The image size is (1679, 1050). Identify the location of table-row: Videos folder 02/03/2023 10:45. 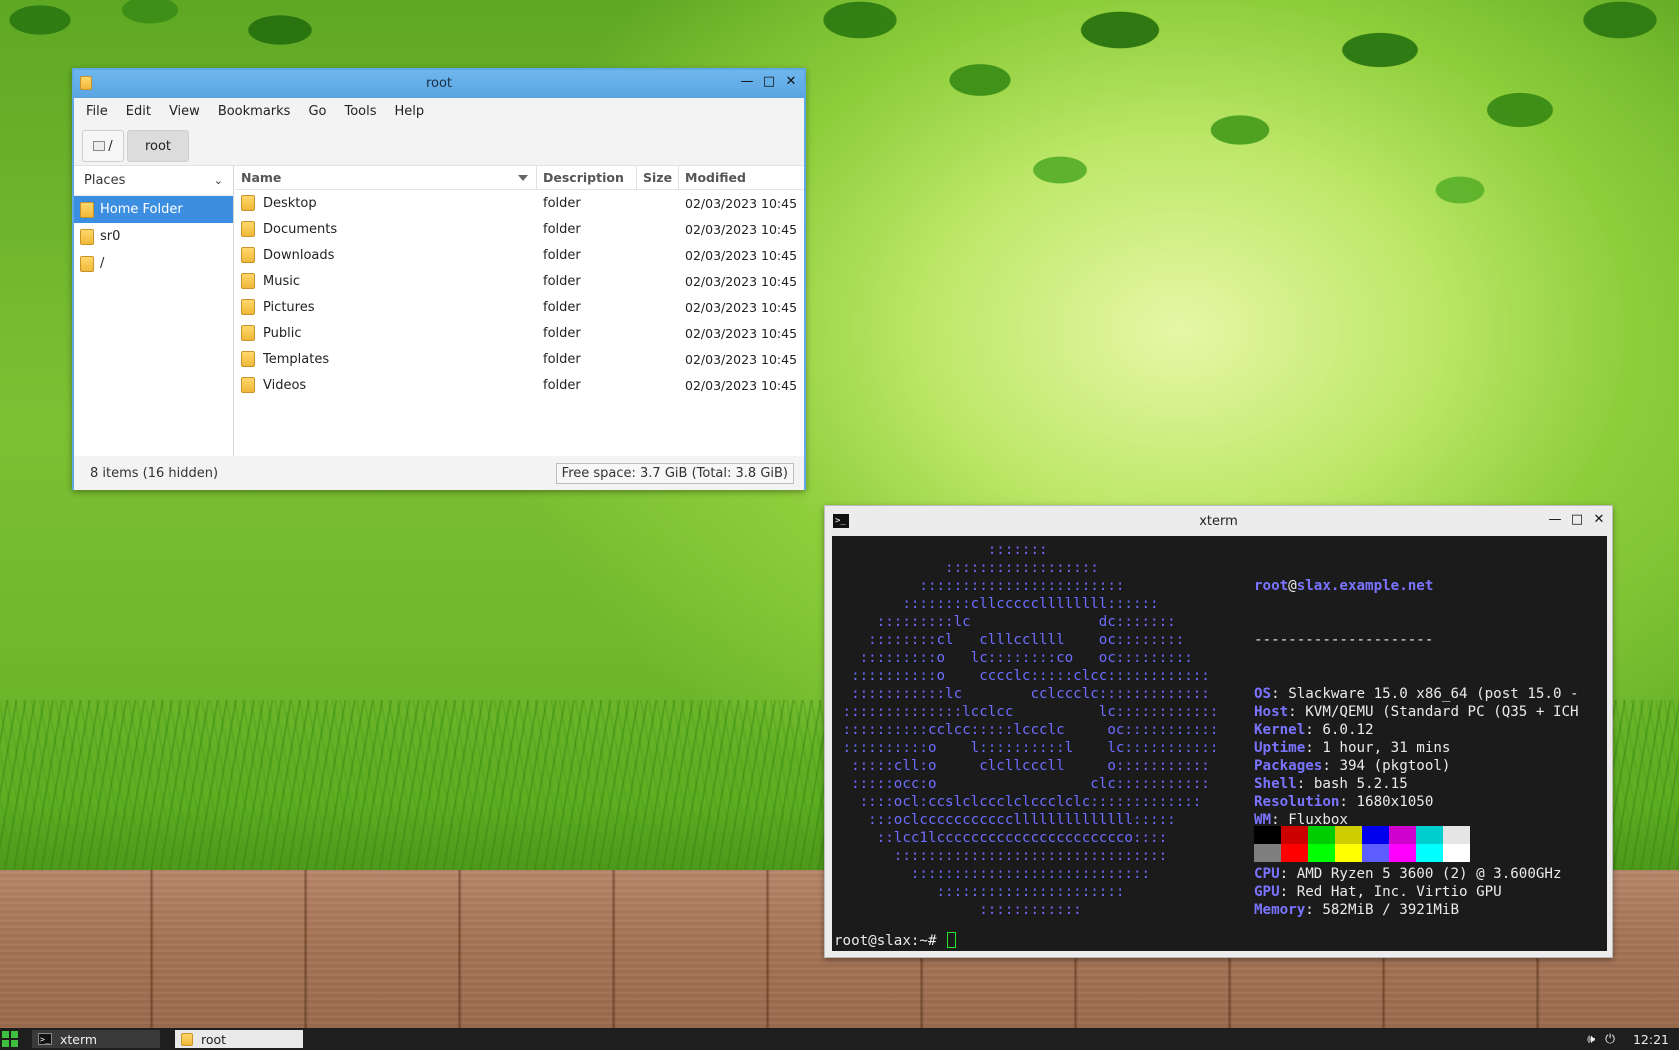
(519, 385).